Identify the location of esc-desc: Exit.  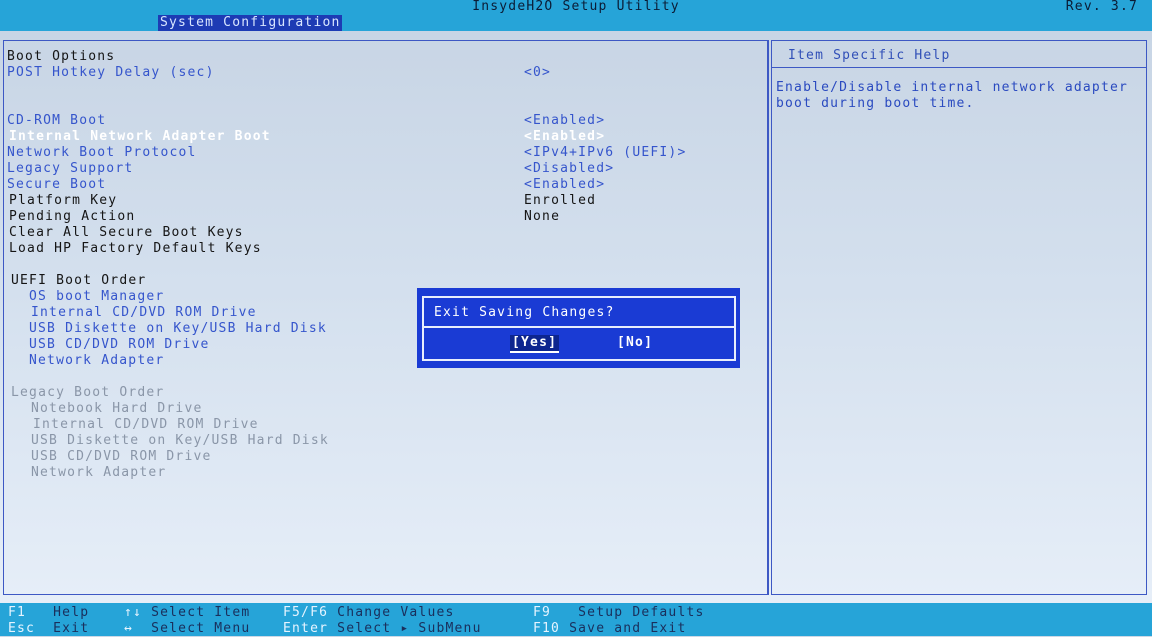
(71, 628).